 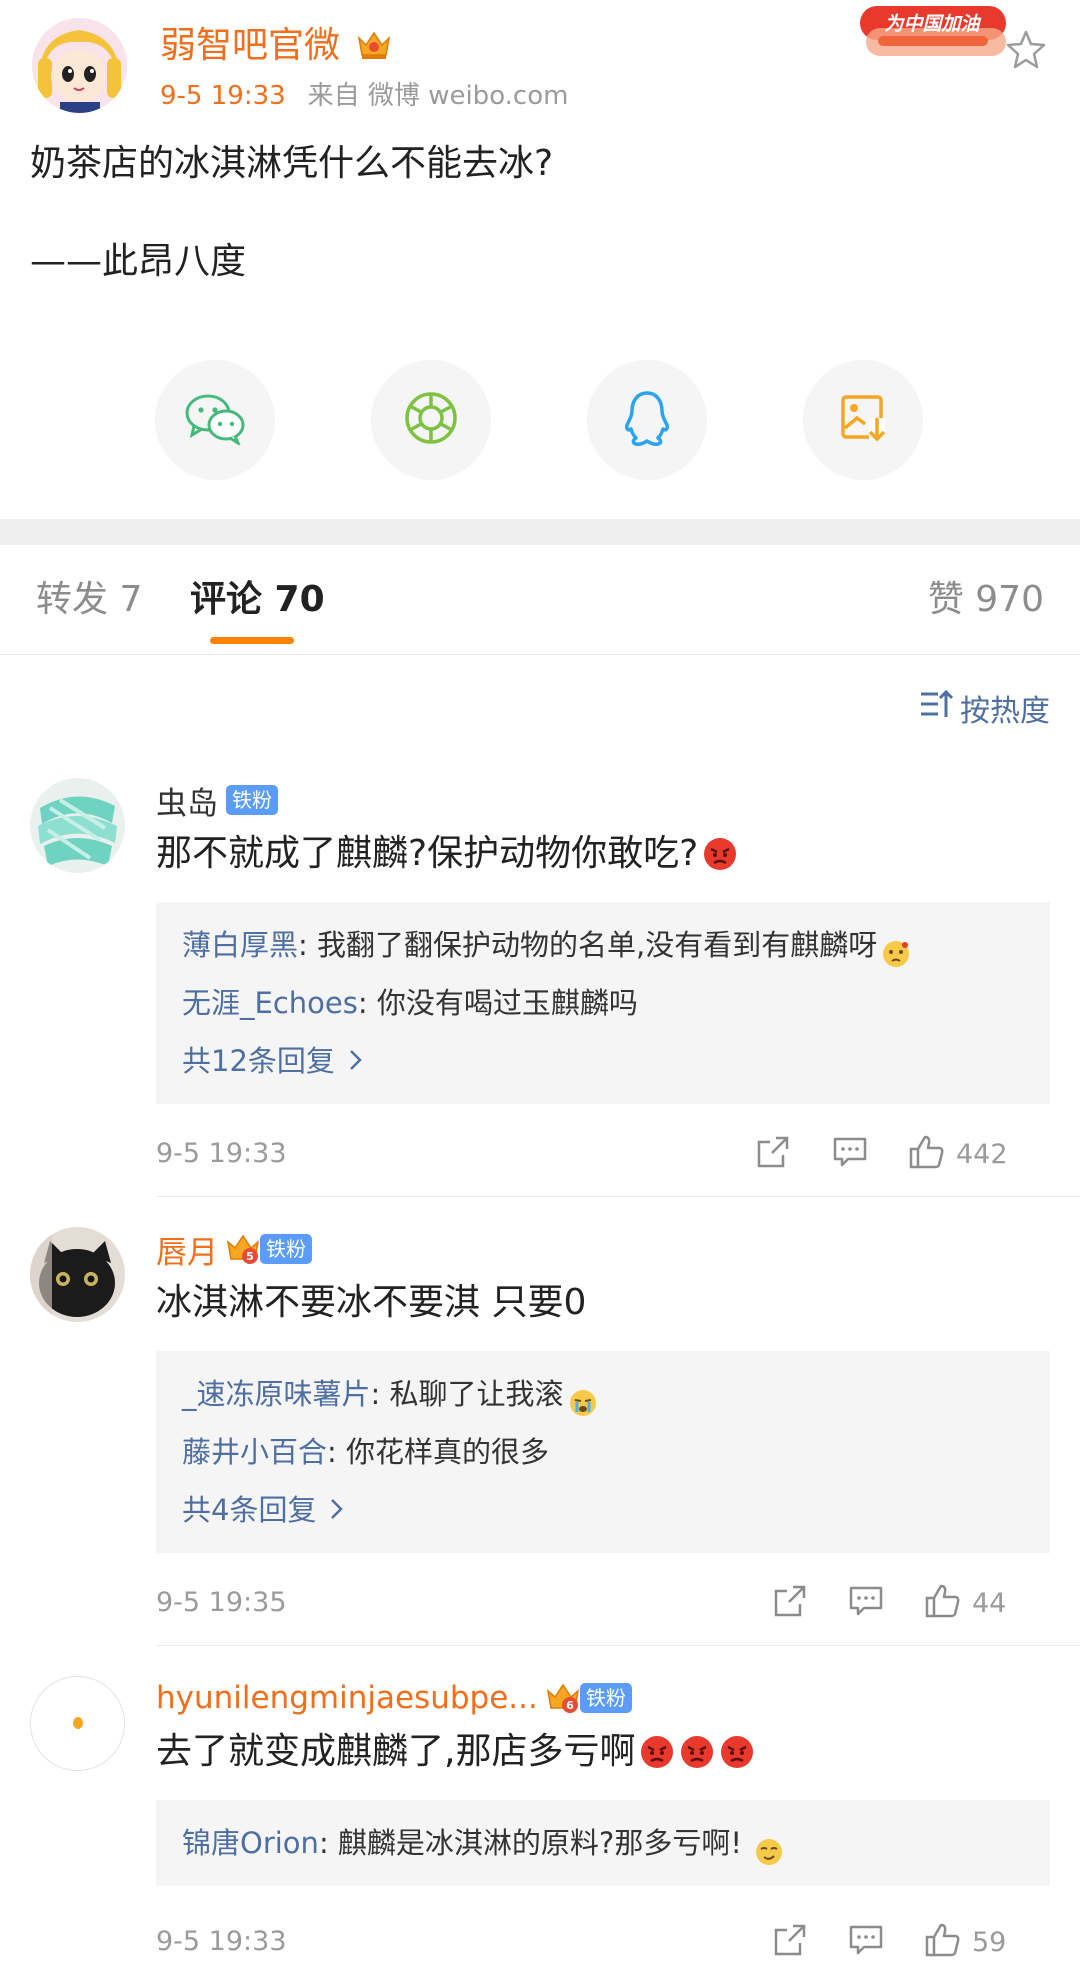 I want to click on view-more-replies-link: 共4条回复, so click(x=603, y=1510).